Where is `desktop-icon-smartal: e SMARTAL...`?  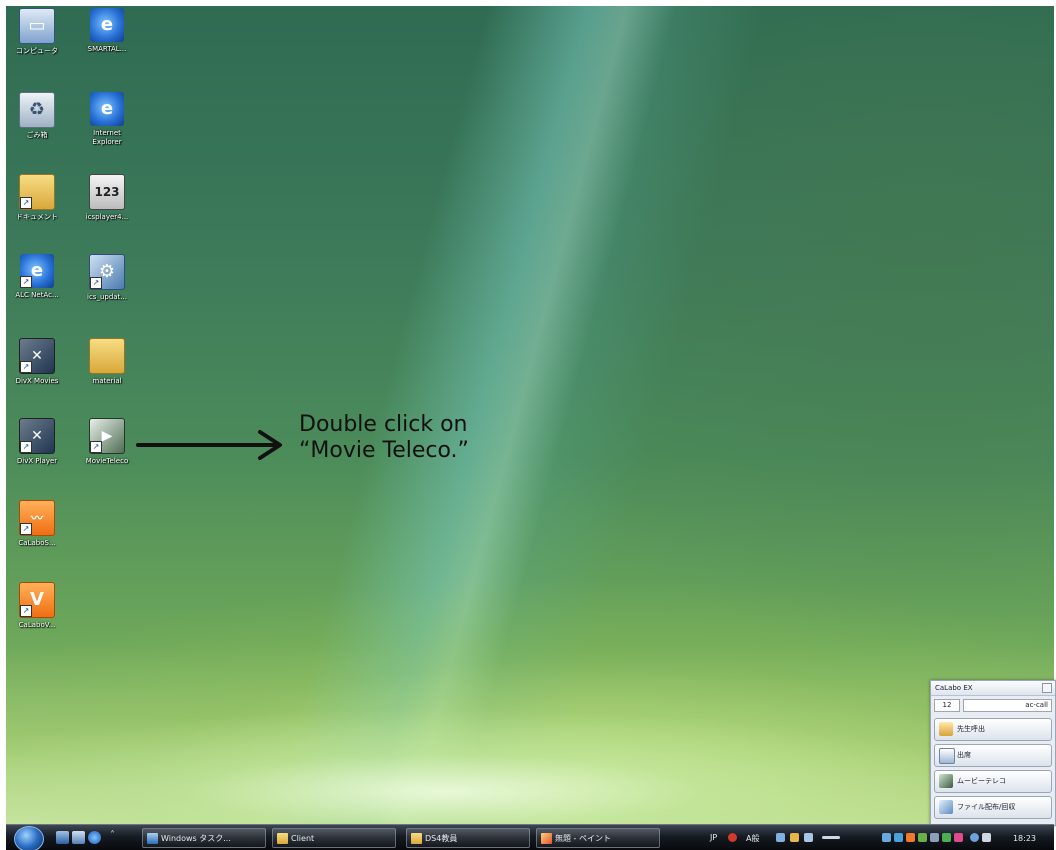 desktop-icon-smartal: e SMARTAL... is located at coordinates (107, 31).